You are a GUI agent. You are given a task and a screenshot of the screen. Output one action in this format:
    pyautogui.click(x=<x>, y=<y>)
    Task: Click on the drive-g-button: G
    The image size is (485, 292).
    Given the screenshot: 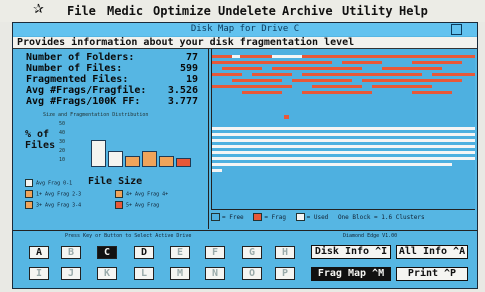 What is the action you would take?
    pyautogui.click(x=252, y=252)
    